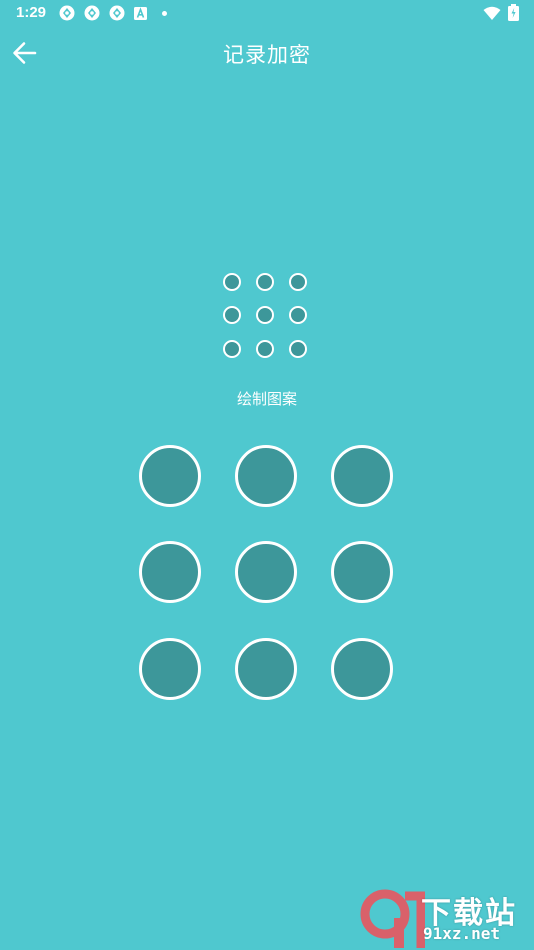 The height and width of the screenshot is (950, 534). I want to click on page-title: 记录加密, so click(267, 55).